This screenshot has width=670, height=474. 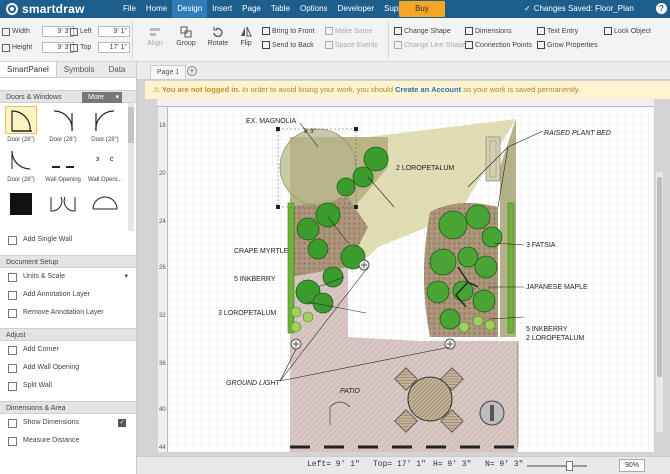 What do you see at coordinates (68, 407) in the screenshot?
I see `dimensions-area-header: Dimensions & Area` at bounding box center [68, 407].